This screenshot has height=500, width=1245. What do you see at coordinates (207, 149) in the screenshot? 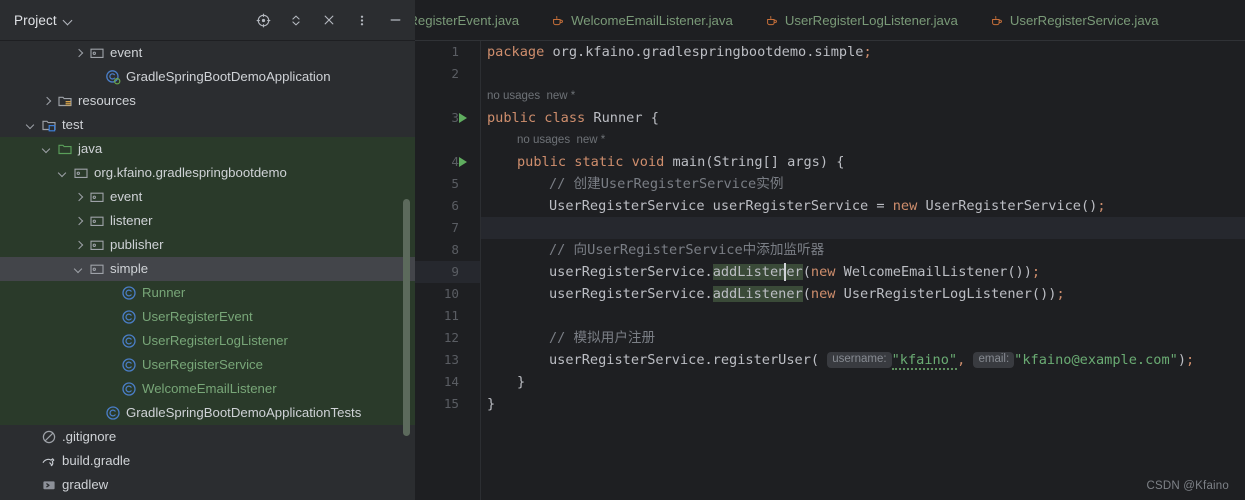
I see `tree-item-java: java` at bounding box center [207, 149].